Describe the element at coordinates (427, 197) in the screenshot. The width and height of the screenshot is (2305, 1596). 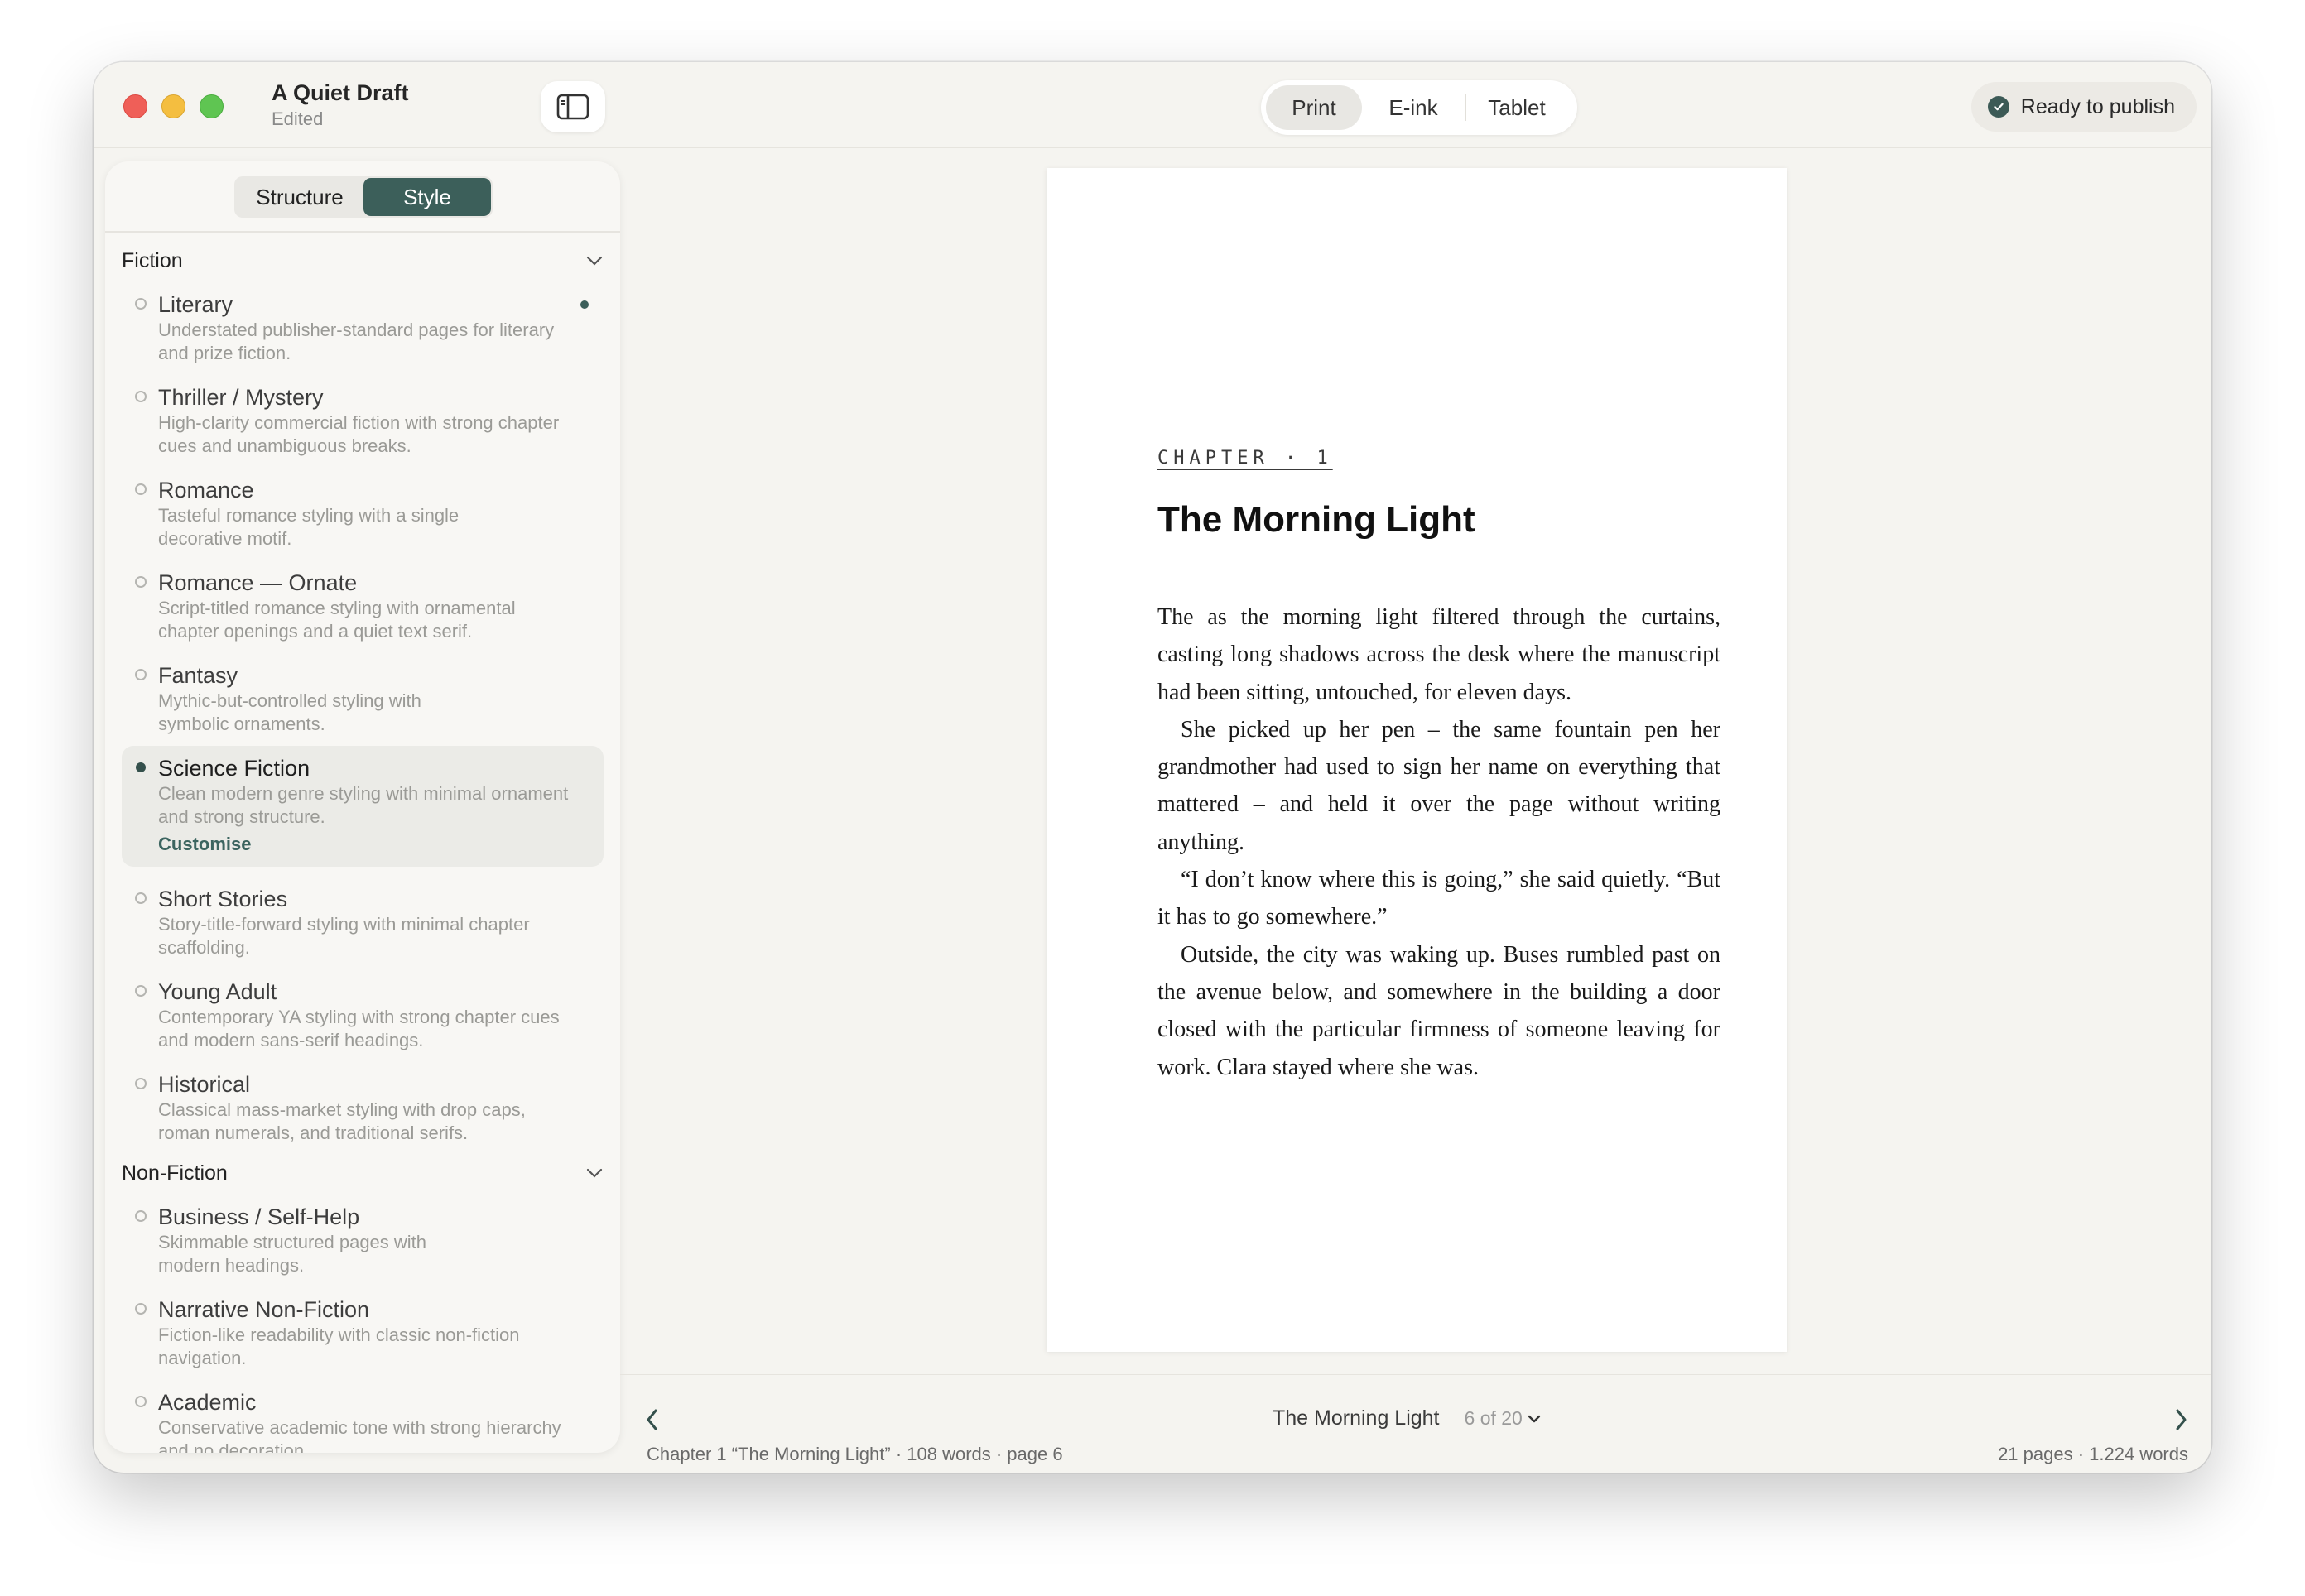
I see `tab-style: Style` at that location.